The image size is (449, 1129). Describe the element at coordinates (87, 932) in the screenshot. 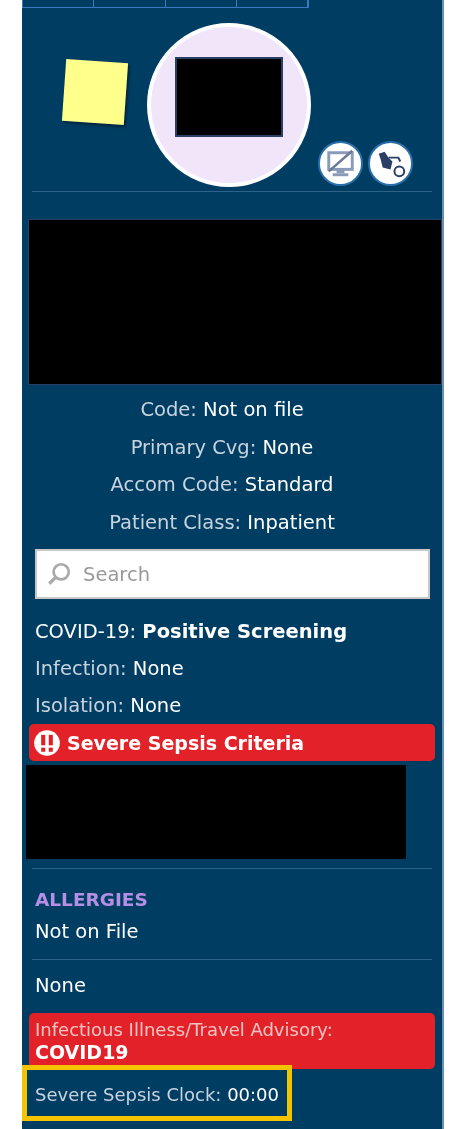

I see `allergies-value: Not on File` at that location.